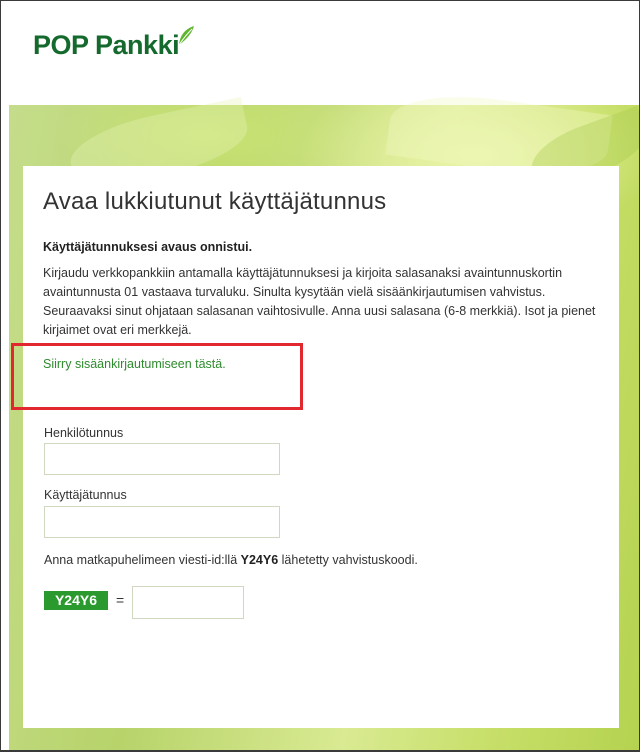 Image resolution: width=640 pixels, height=752 pixels. Describe the element at coordinates (348, 560) in the screenshot. I see `sms-suffix: lähetetty vahvistuskoodi.` at that location.